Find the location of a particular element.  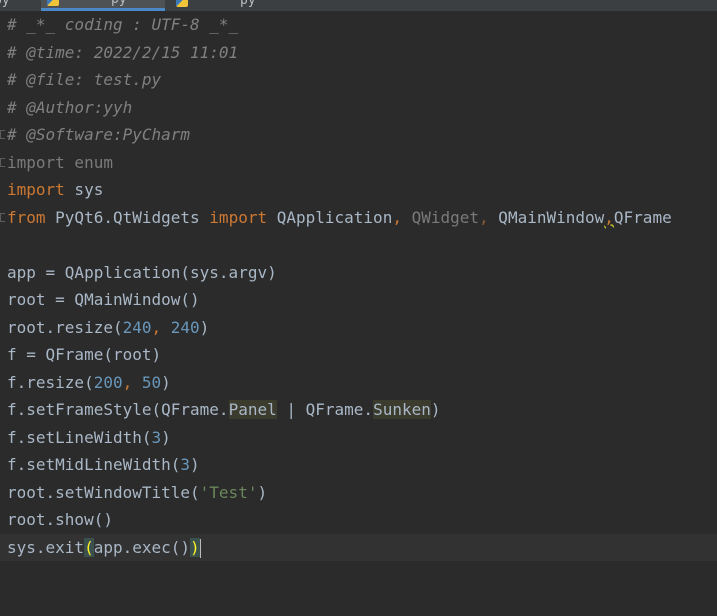

comment-text: # @Author:yyh is located at coordinates (70, 107).